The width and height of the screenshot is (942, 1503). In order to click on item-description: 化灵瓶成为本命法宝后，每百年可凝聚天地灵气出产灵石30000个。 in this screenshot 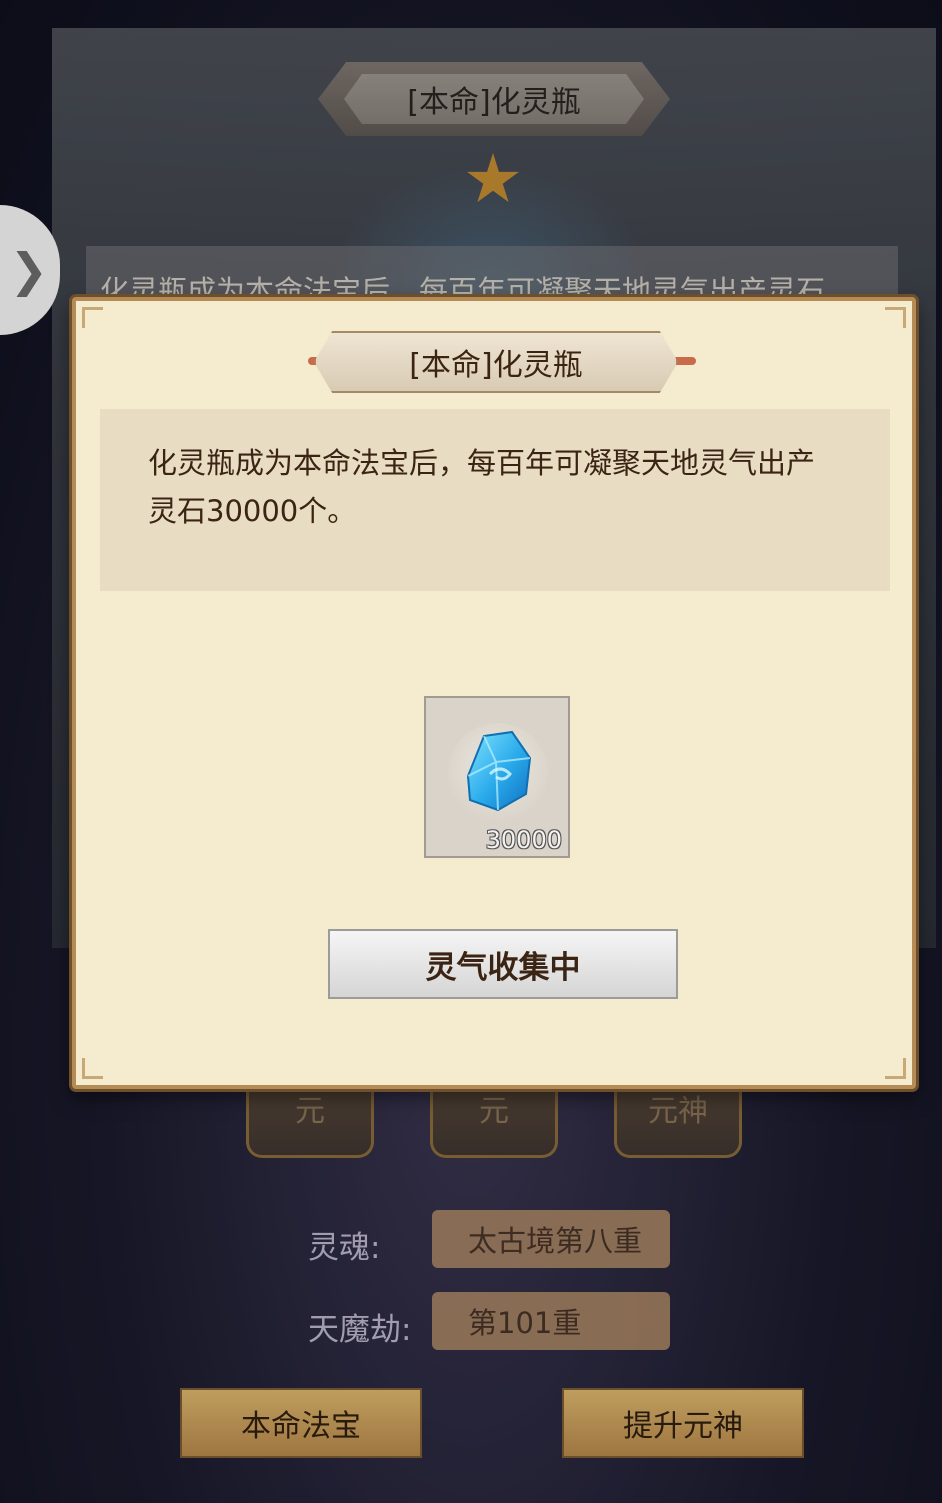, I will do `click(482, 487)`.